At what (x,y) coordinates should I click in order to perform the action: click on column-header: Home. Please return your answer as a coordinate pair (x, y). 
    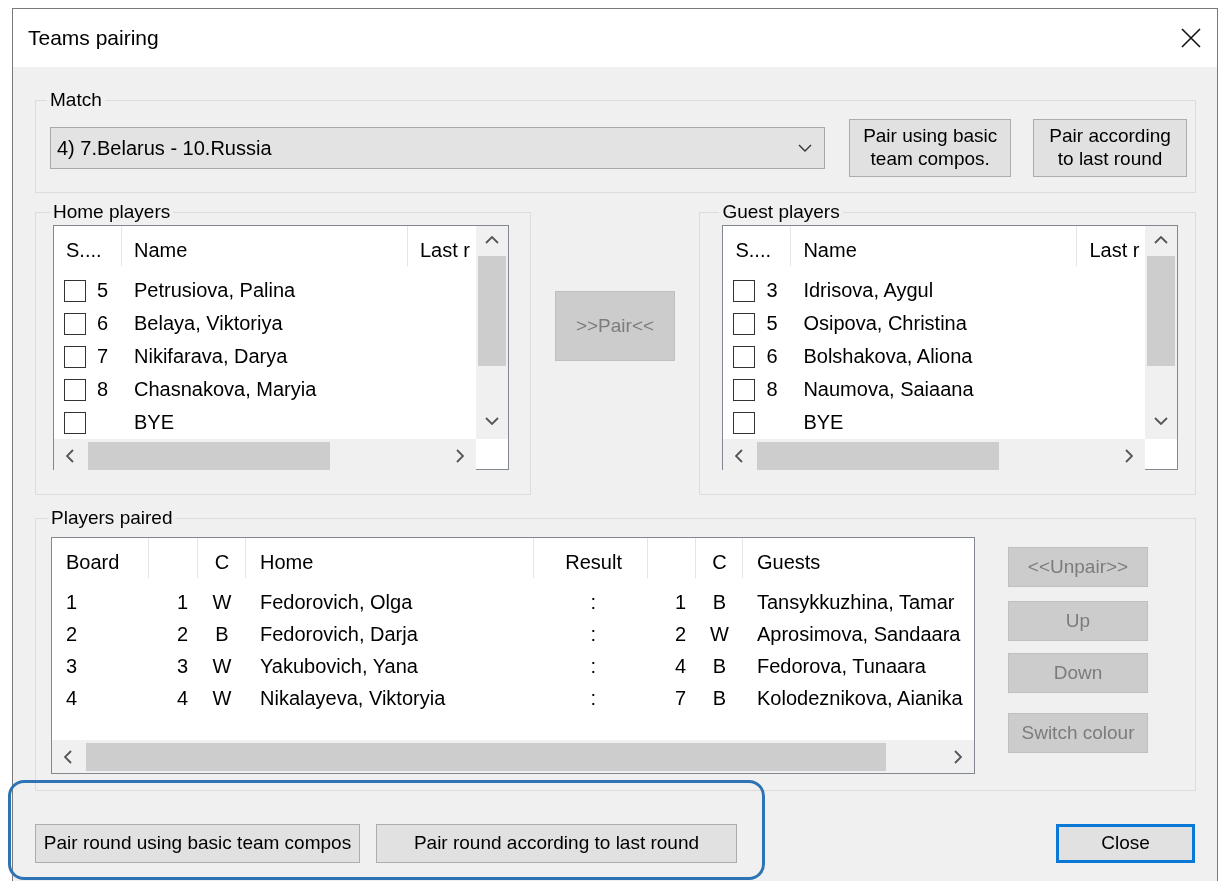
    Looking at the image, I should click on (390, 562).